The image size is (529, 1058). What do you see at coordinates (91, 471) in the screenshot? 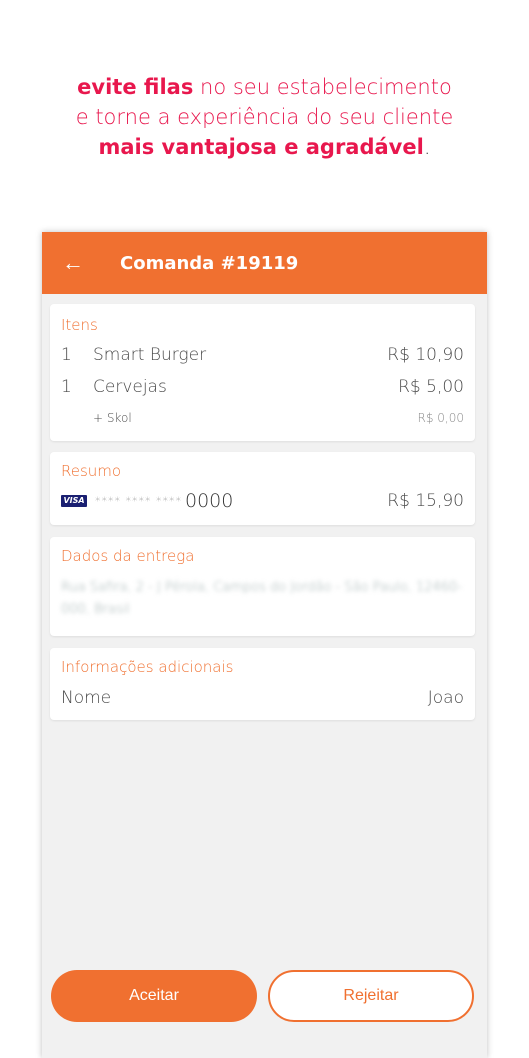
I see `summary-title: Resumo` at bounding box center [91, 471].